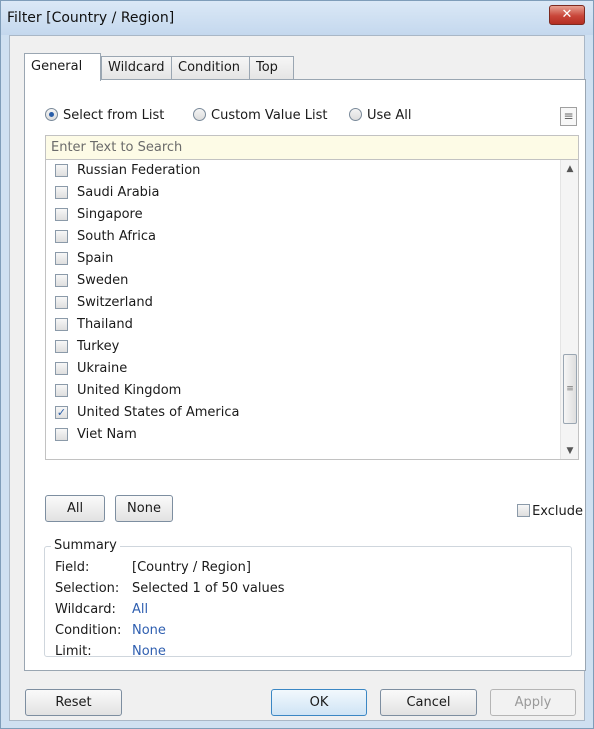 This screenshot has height=729, width=594. I want to click on cancel-button: Cancel, so click(428, 702).